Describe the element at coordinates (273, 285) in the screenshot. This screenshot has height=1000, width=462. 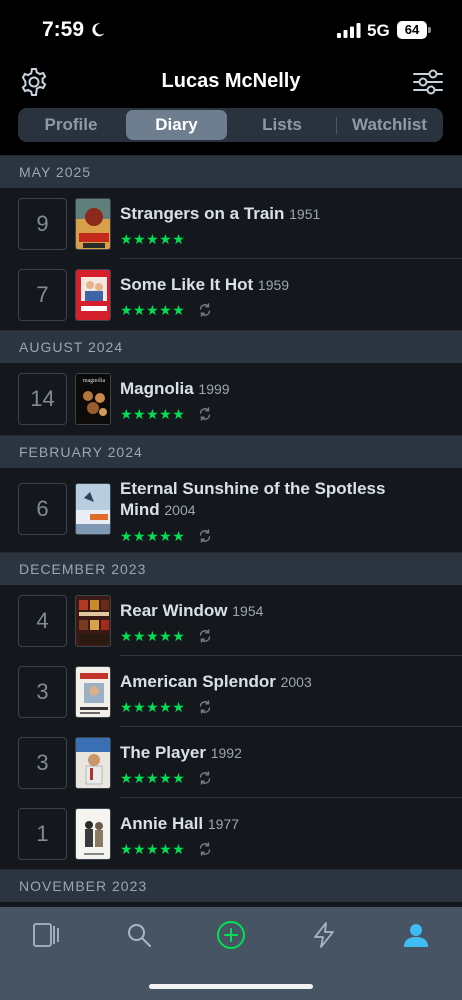
I see `film-year: 1959` at that location.